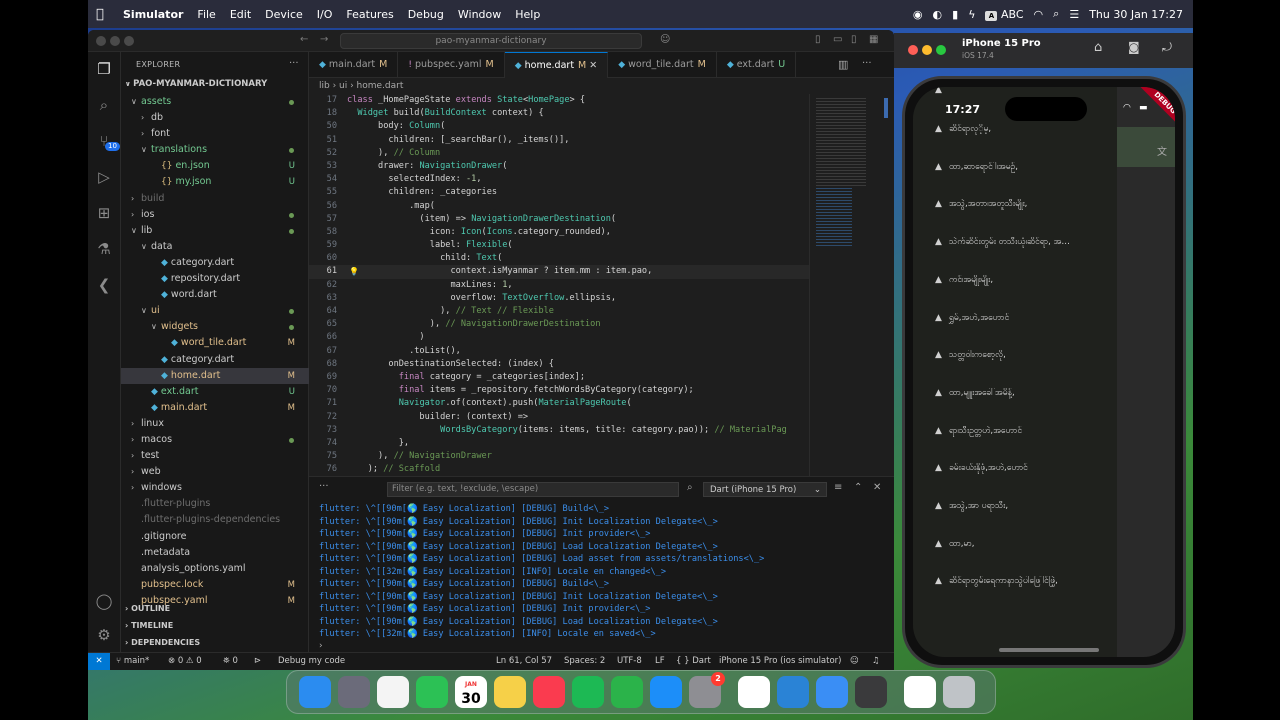 The image size is (1280, 720). I want to click on editor-more-icon: ···, so click(867, 63).